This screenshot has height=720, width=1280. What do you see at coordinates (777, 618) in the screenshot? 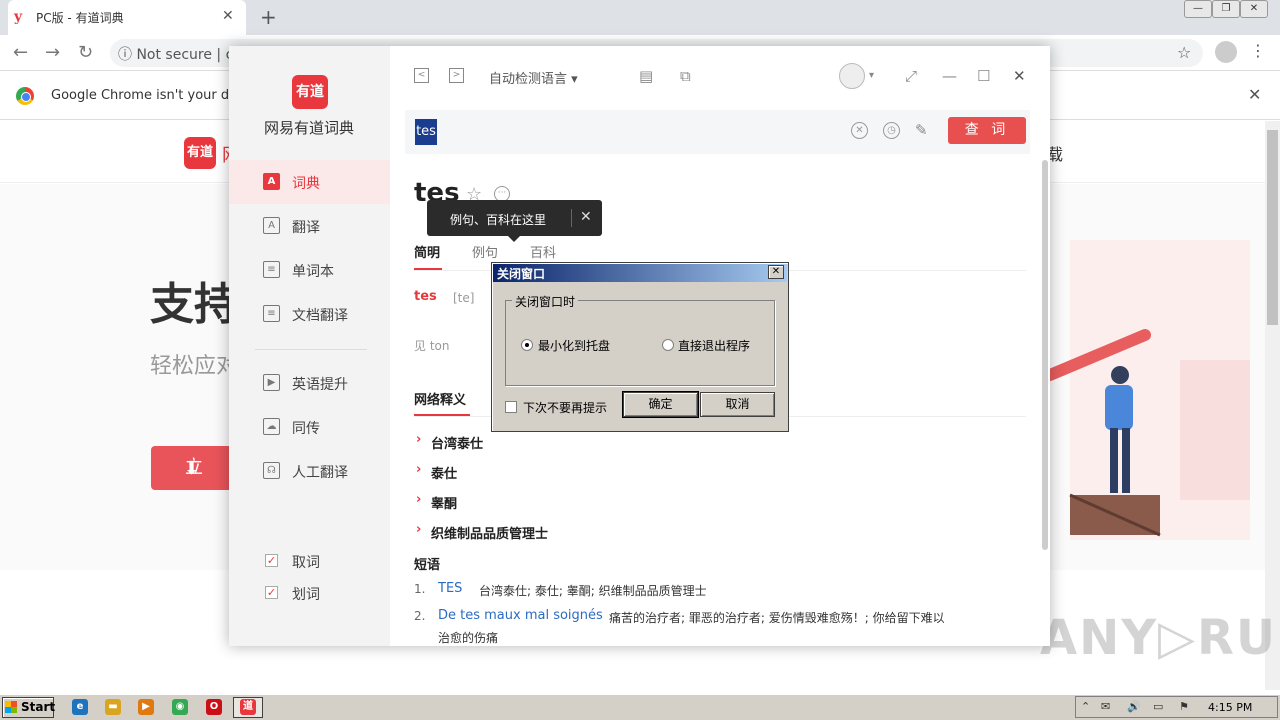
I see `phrase-meaning: 痛苦的治疗者; 罪恶的治疗者; 爱伤情毁难愈殇！; 你给留下难以` at bounding box center [777, 618].